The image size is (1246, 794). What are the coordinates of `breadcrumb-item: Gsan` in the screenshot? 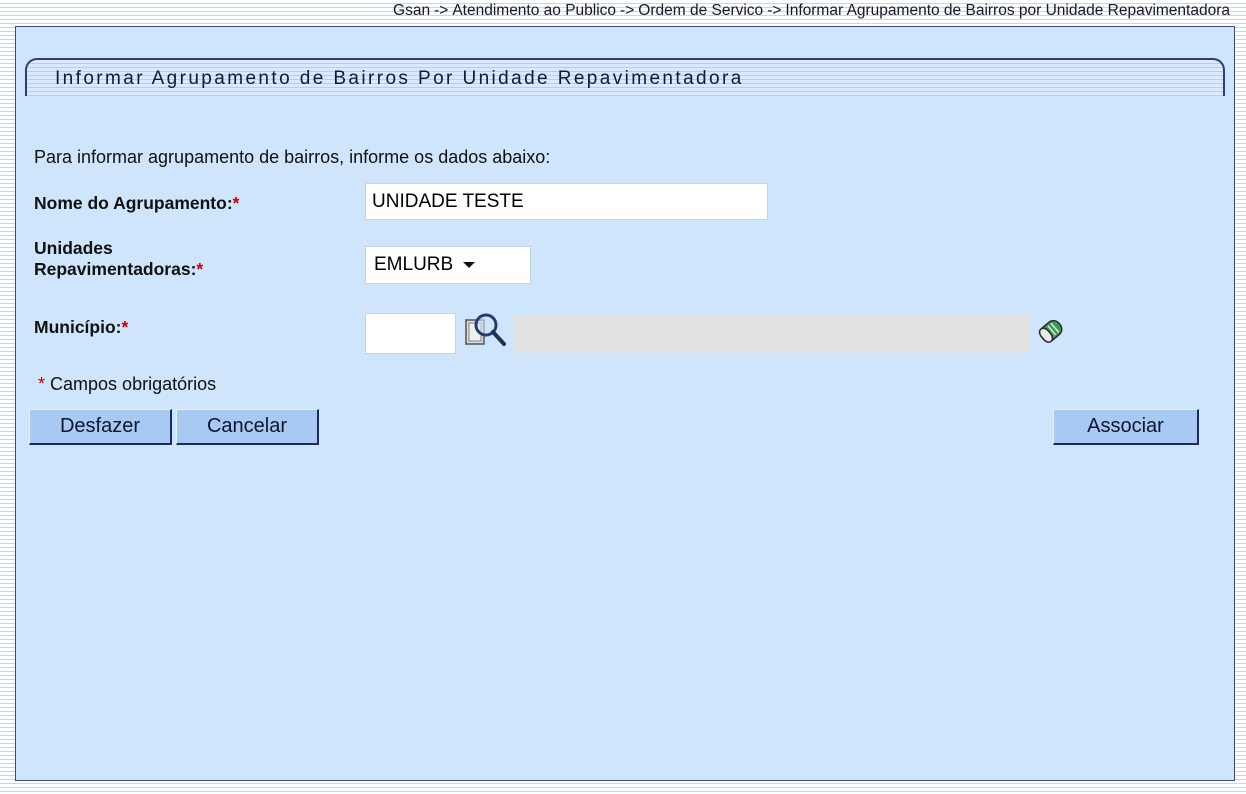 It's located at (411, 10).